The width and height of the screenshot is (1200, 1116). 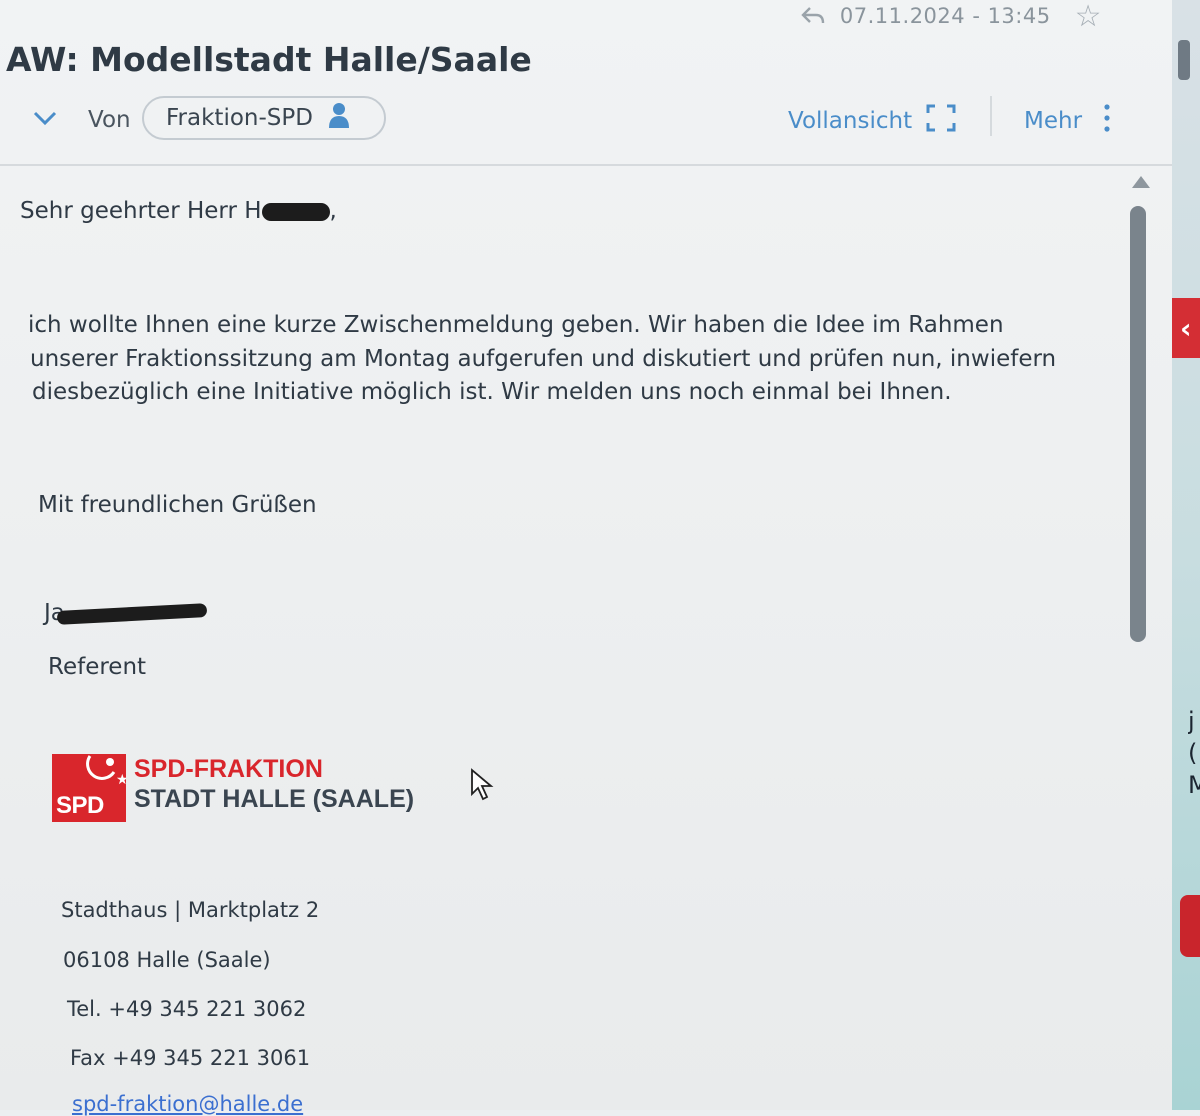 What do you see at coordinates (1194, 785) in the screenshot?
I see `cropped-glyph: M` at bounding box center [1194, 785].